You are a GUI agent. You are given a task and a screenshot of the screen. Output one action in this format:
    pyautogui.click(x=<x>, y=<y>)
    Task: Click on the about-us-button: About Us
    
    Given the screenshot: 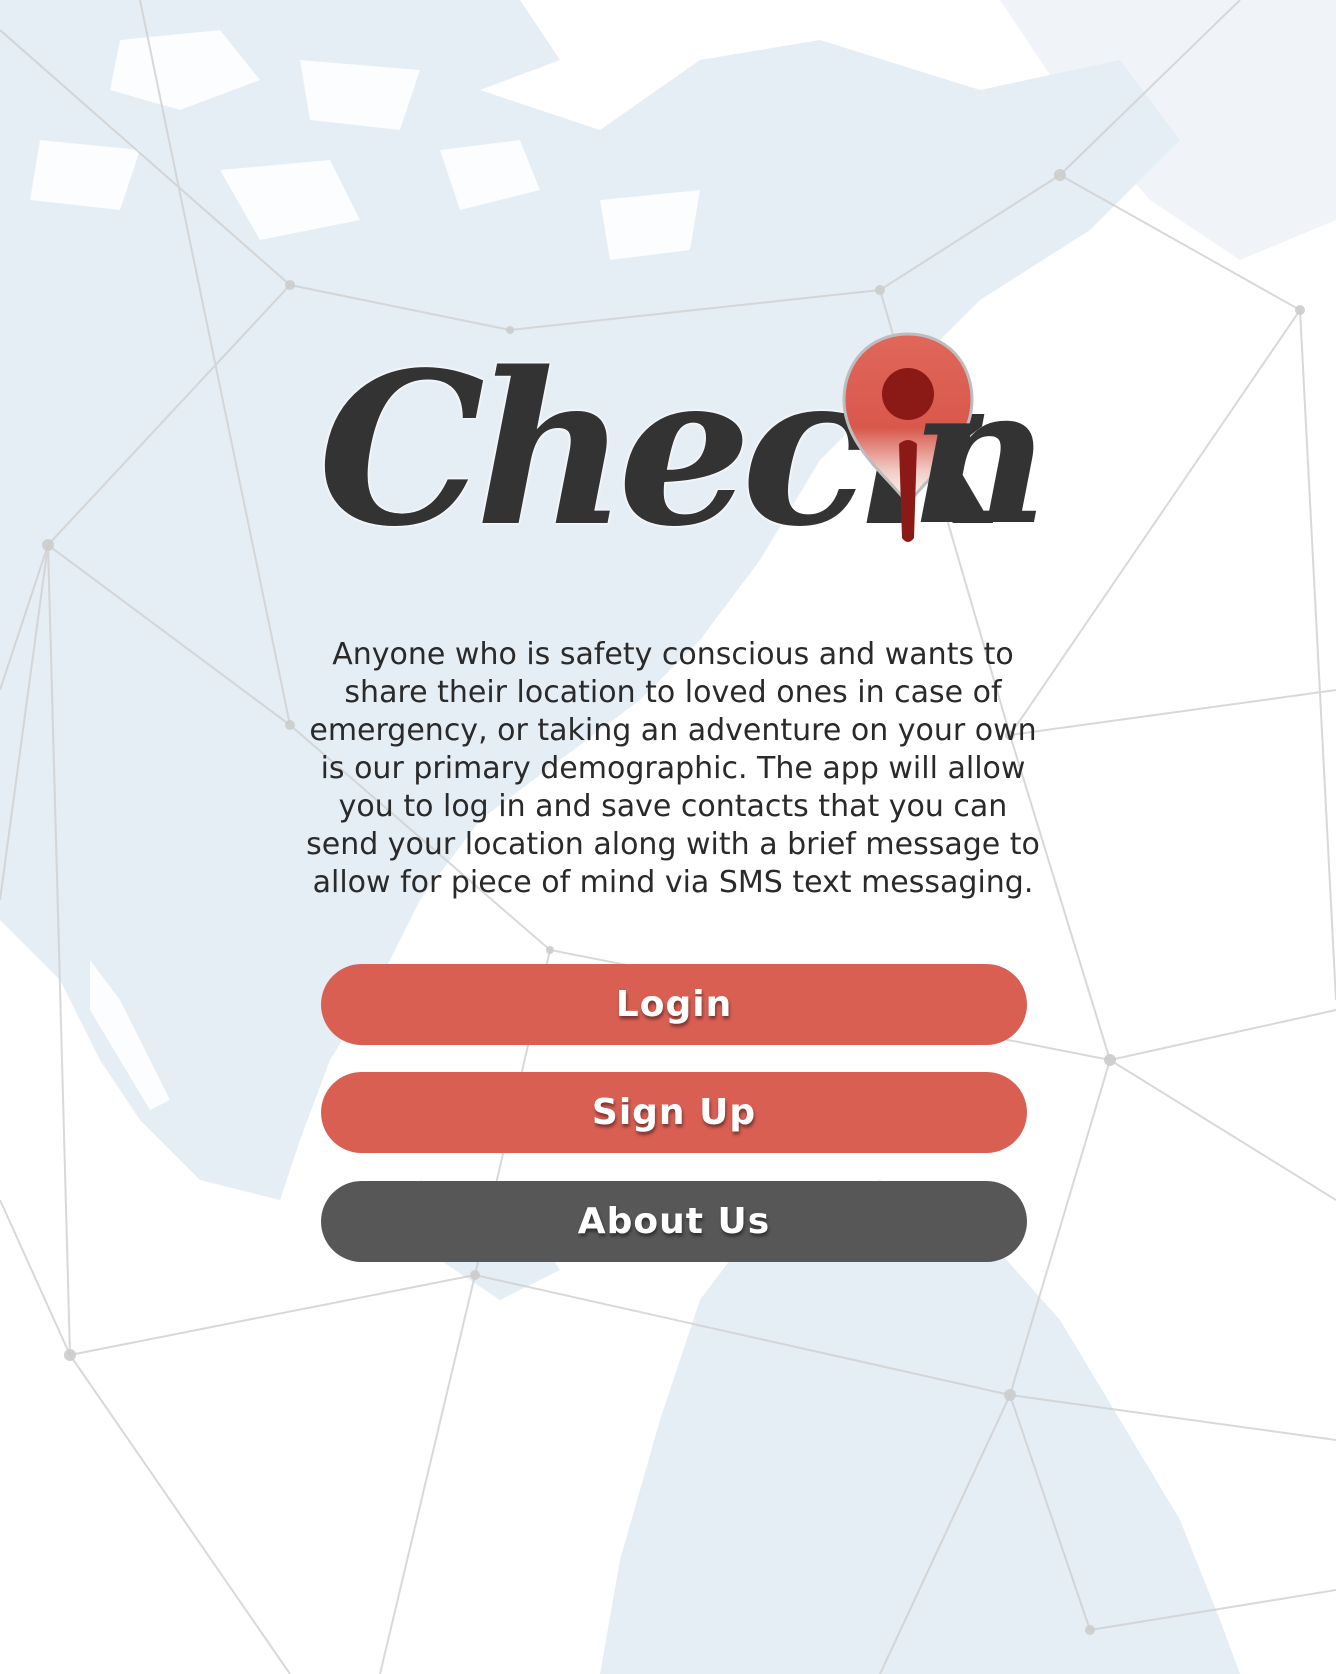 What is the action you would take?
    pyautogui.click(x=674, y=1221)
    